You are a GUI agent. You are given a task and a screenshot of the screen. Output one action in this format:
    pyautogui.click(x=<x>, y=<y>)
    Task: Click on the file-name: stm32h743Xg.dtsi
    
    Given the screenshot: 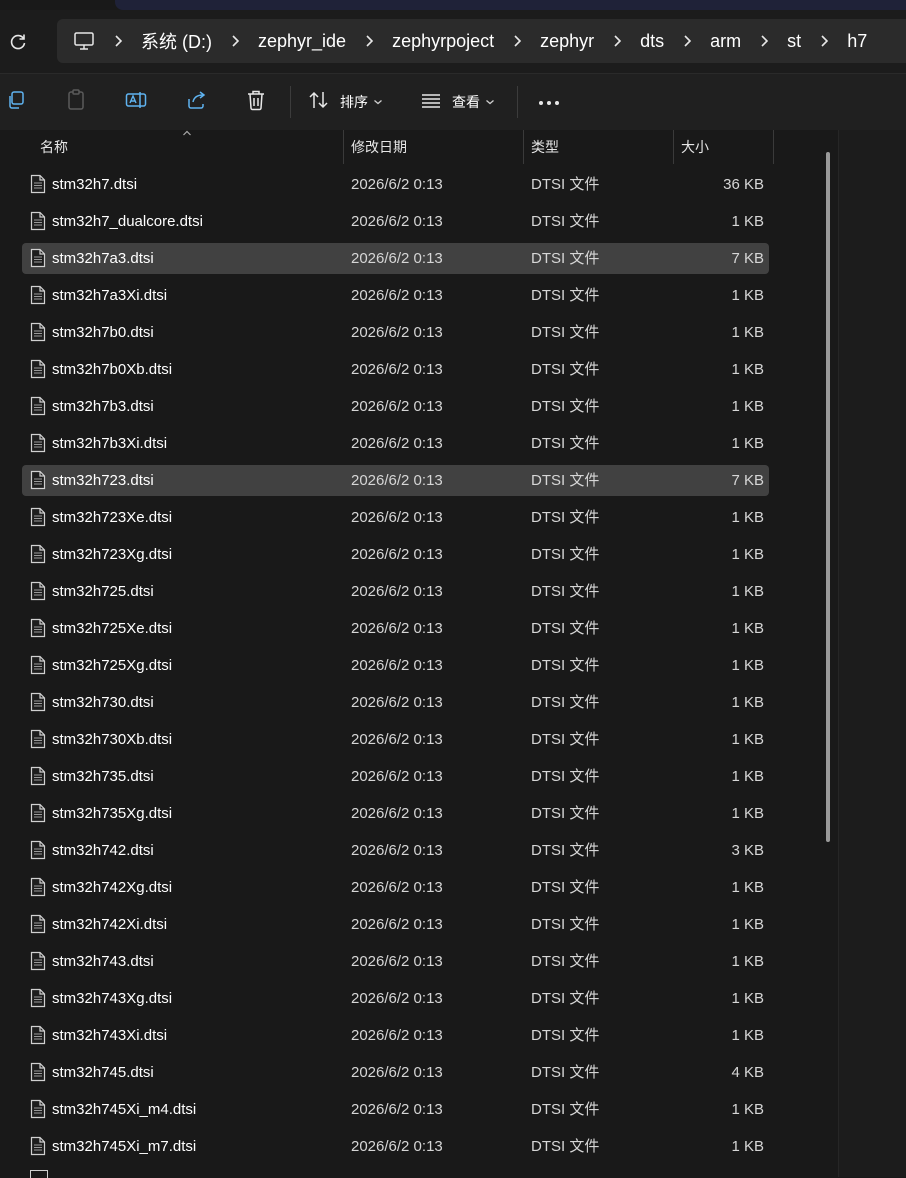 What is the action you would take?
    pyautogui.click(x=112, y=998)
    